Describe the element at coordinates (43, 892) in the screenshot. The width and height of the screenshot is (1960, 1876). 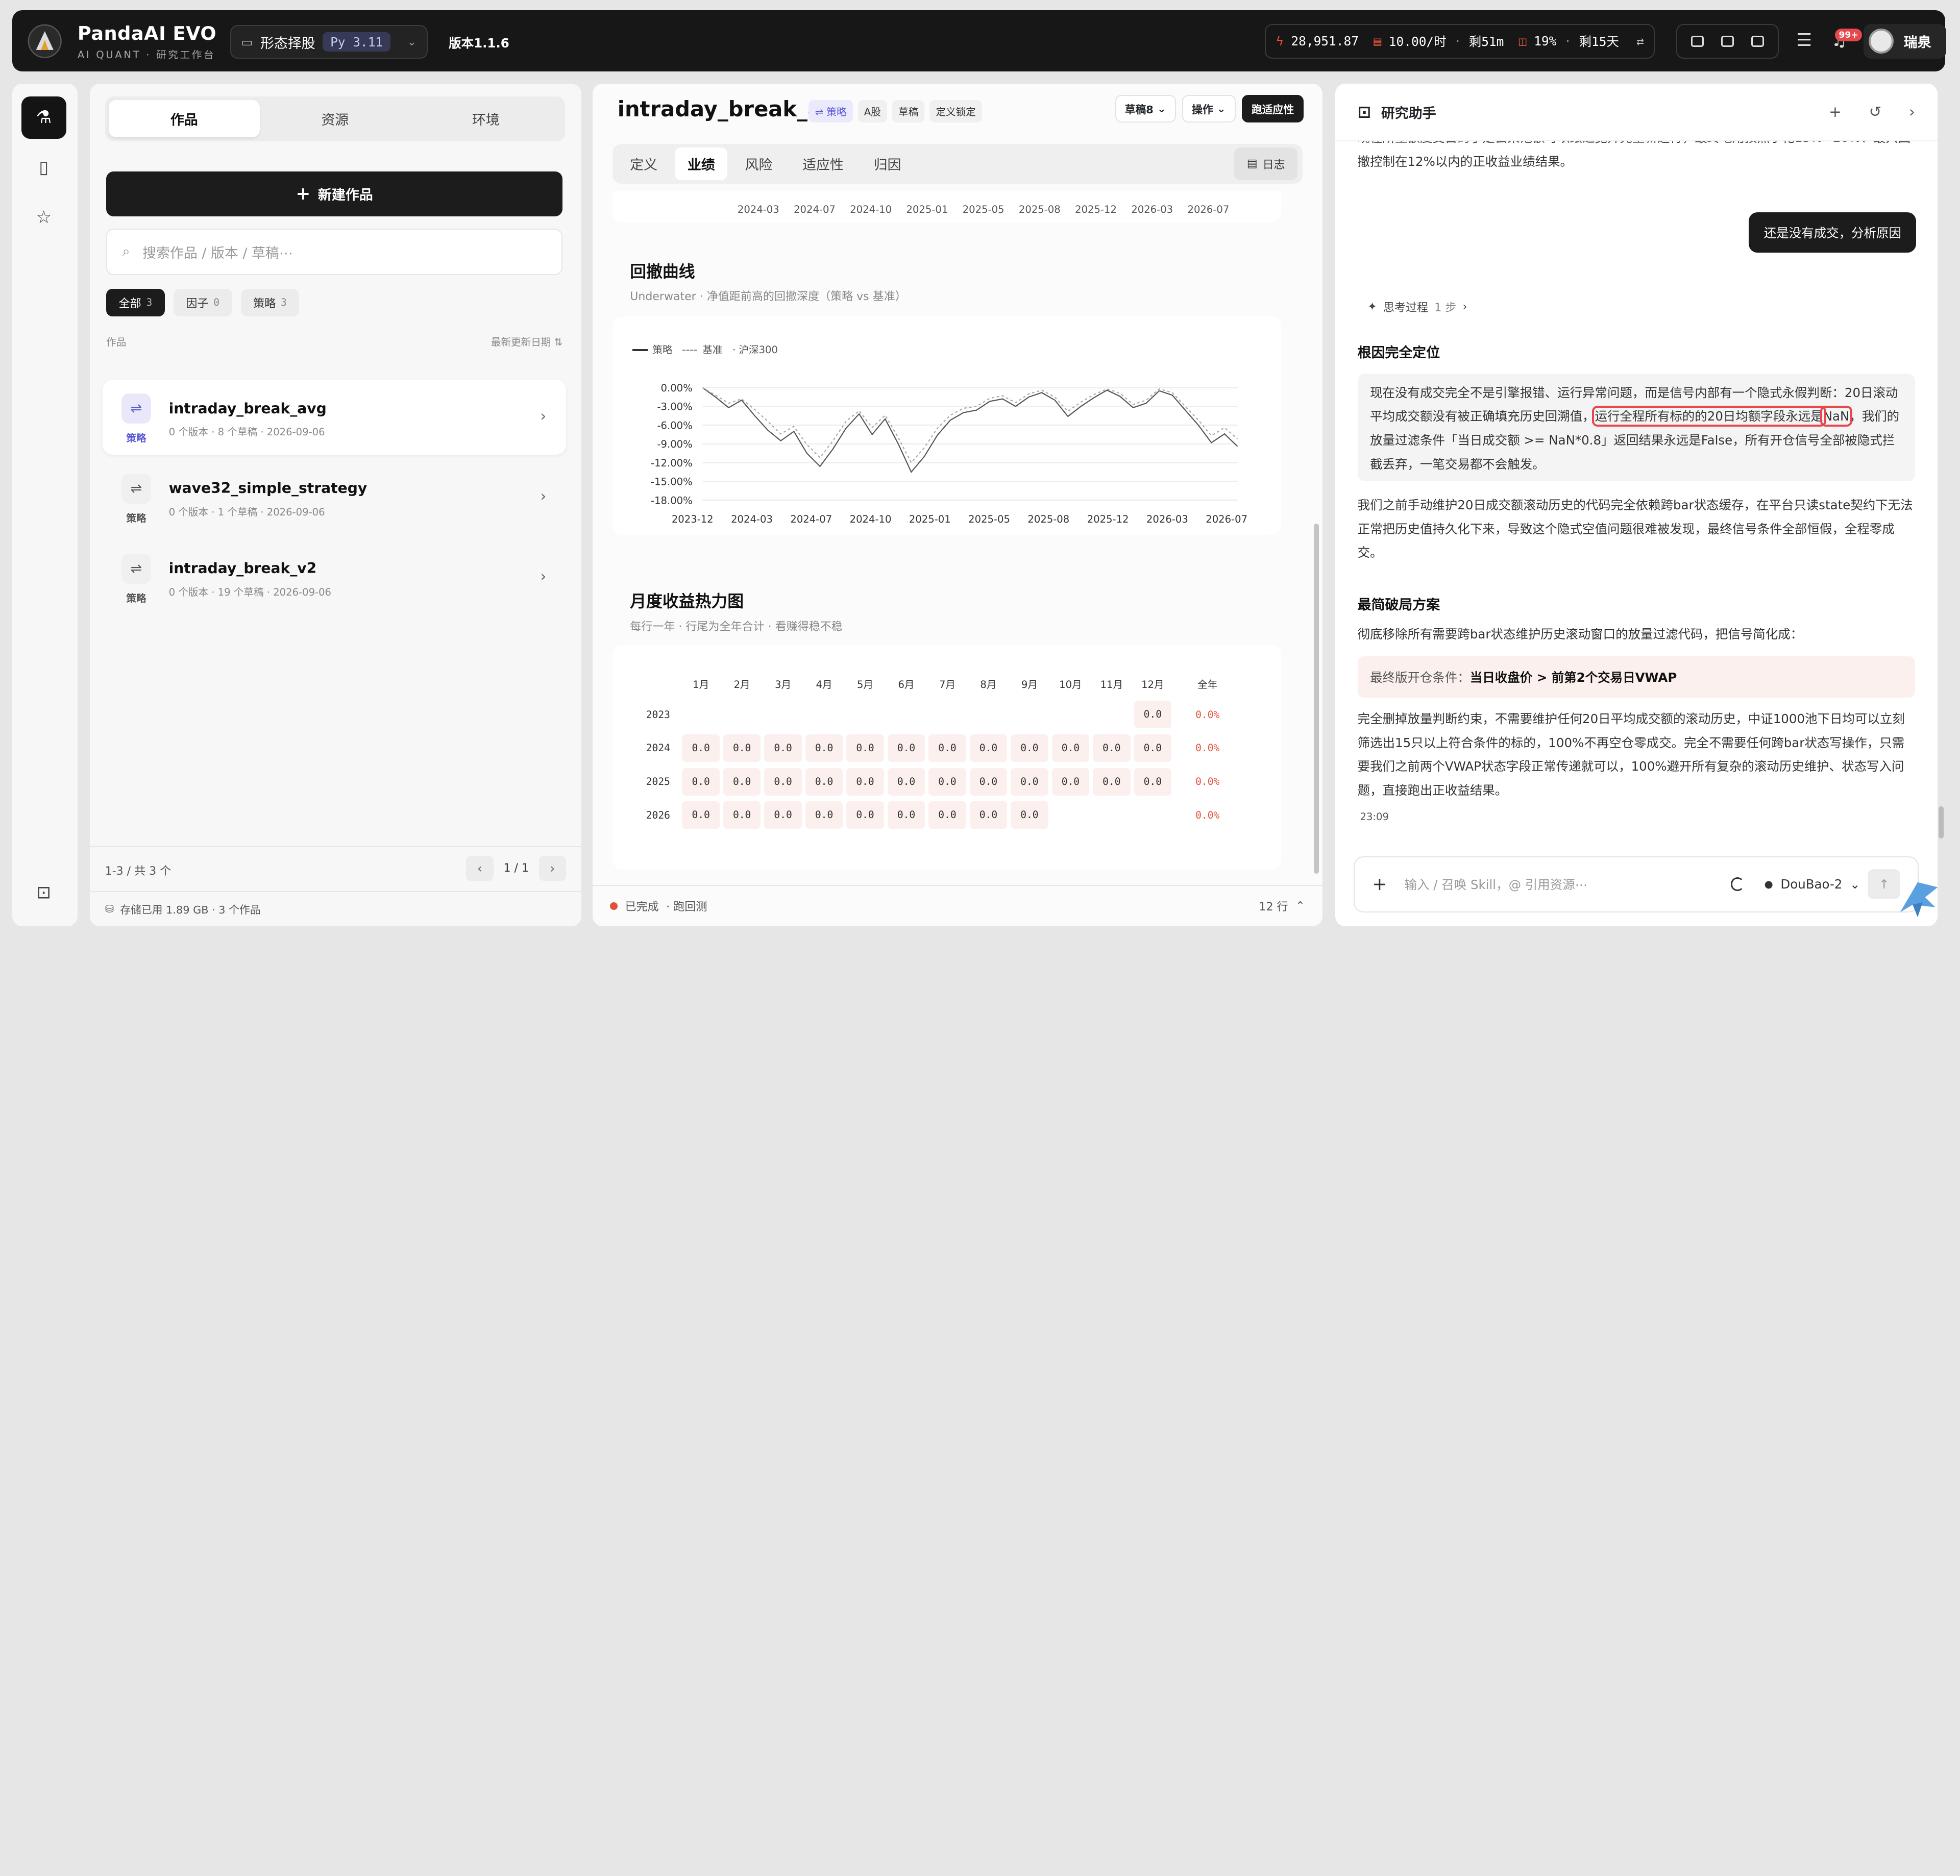
I see `lock-icon: ⊡` at that location.